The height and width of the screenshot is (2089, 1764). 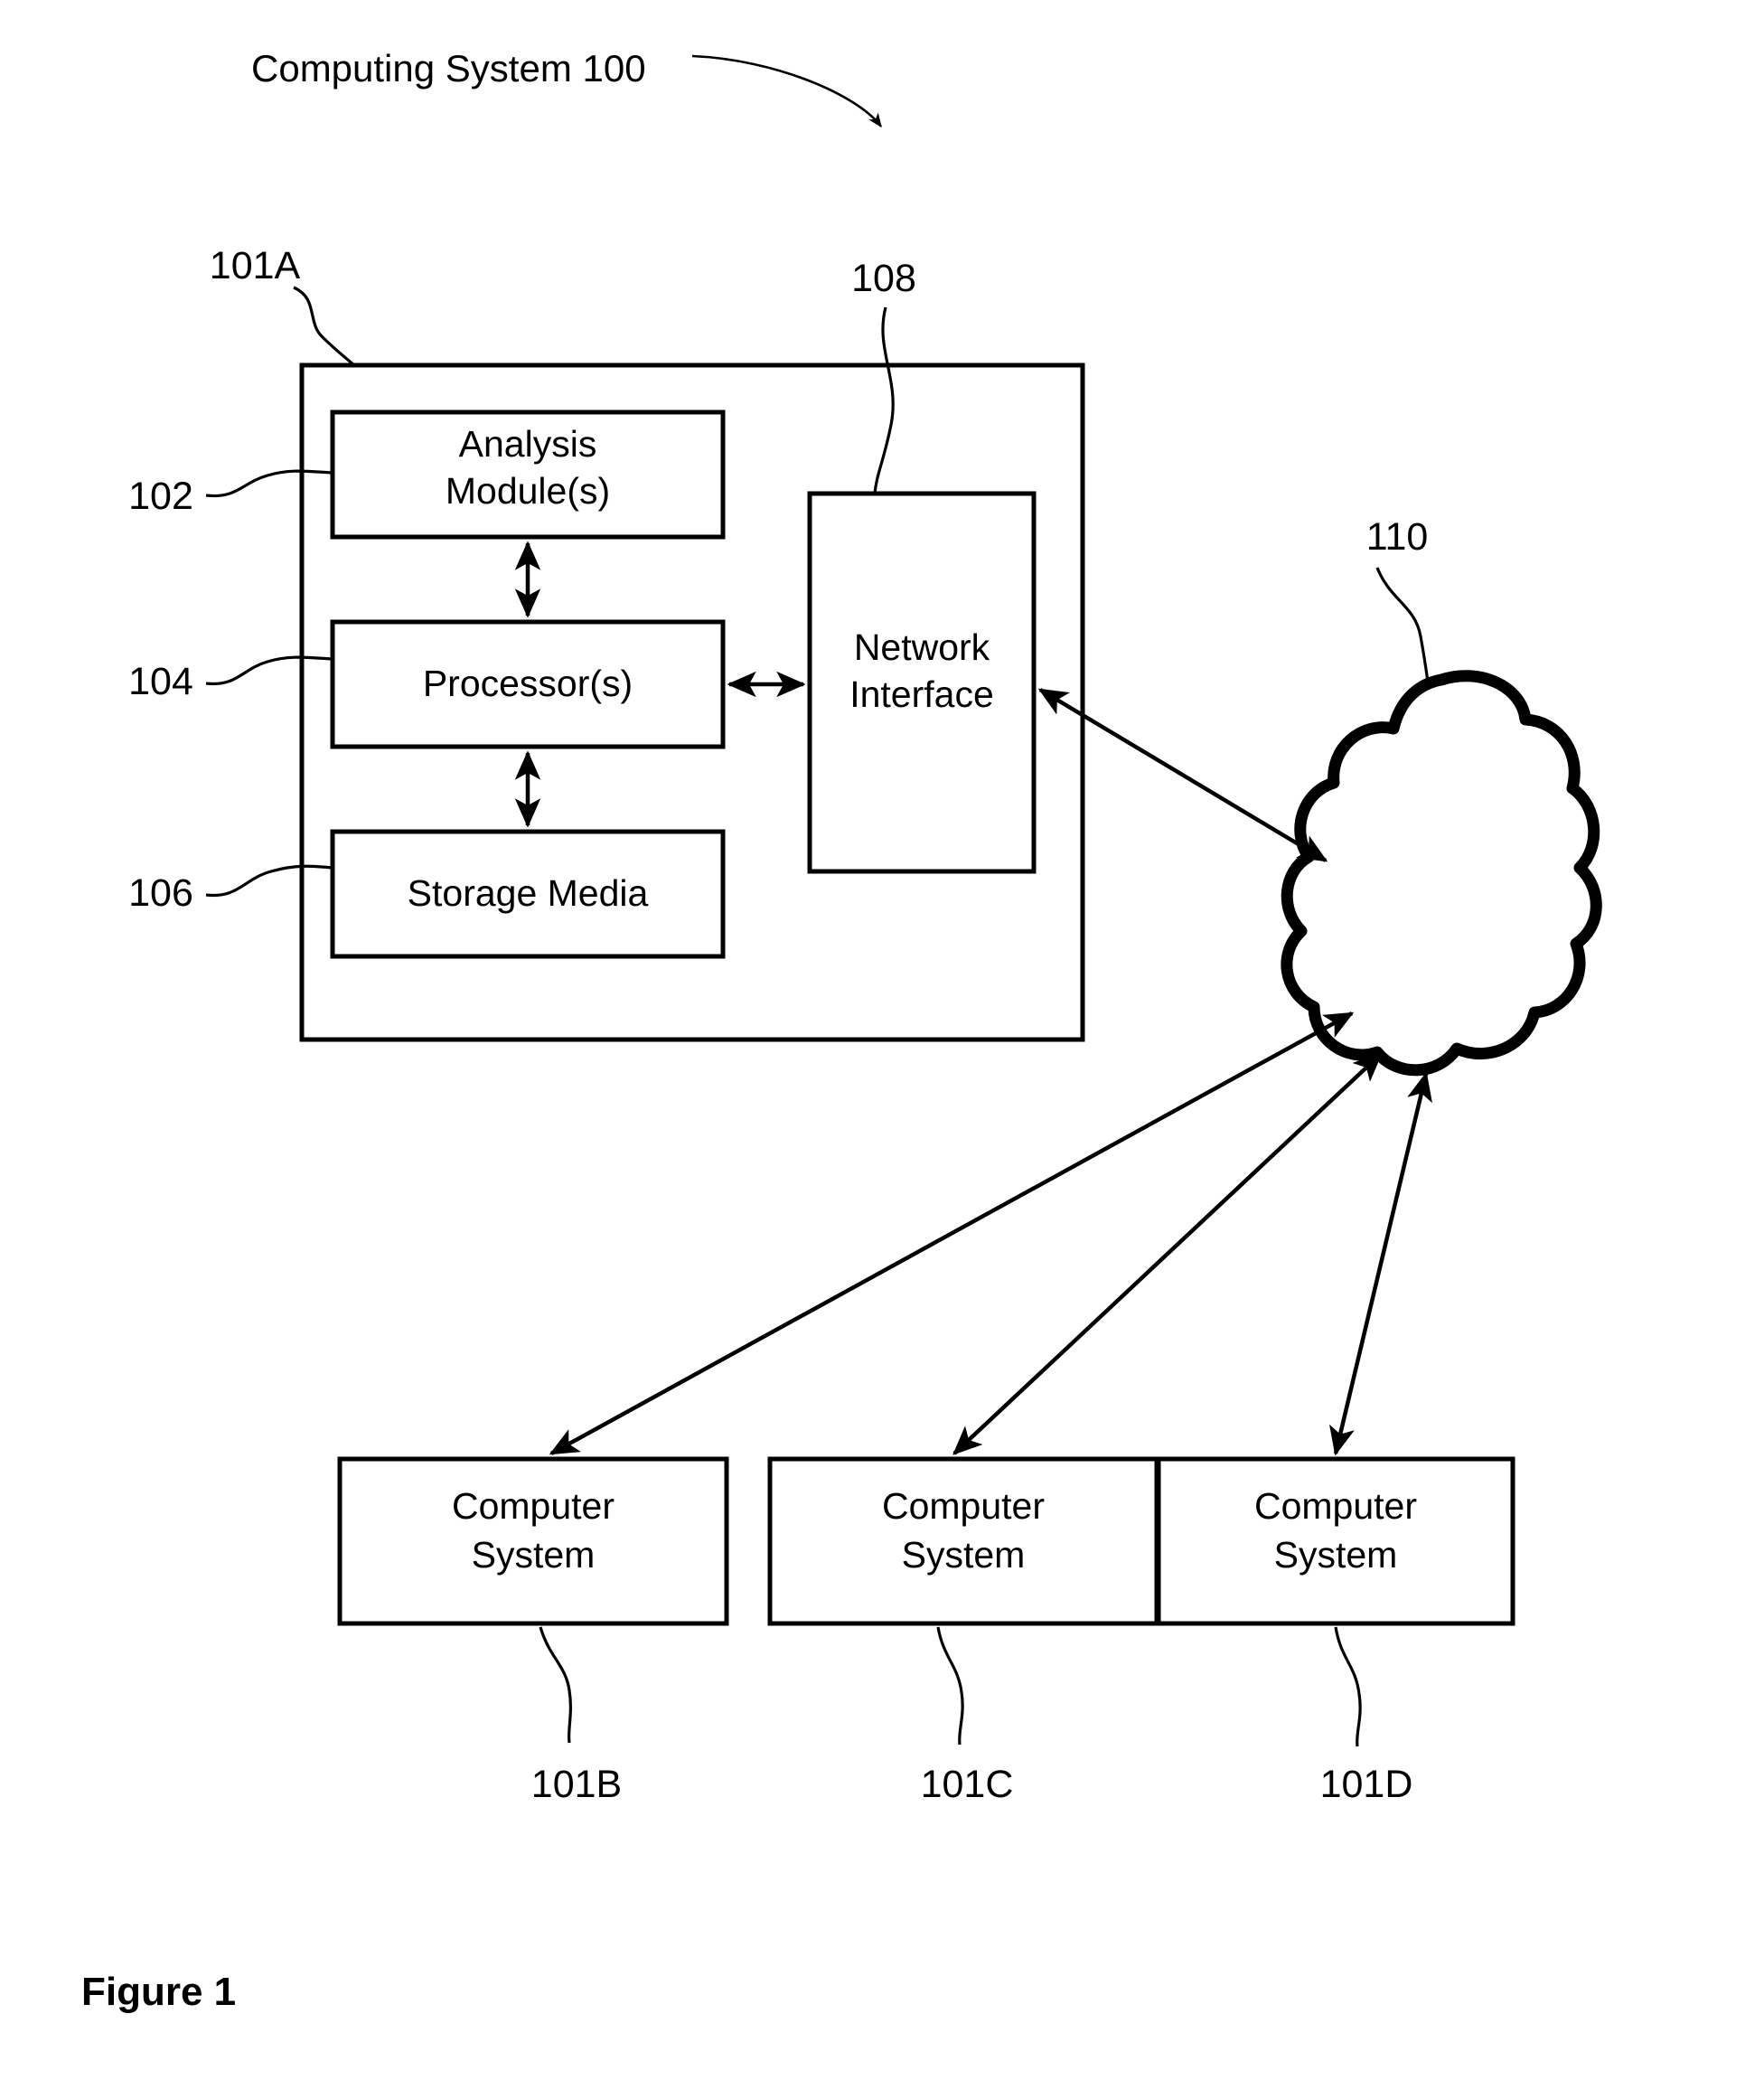 I want to click on analysis-module-label-line2: Module(s), so click(x=528, y=491).